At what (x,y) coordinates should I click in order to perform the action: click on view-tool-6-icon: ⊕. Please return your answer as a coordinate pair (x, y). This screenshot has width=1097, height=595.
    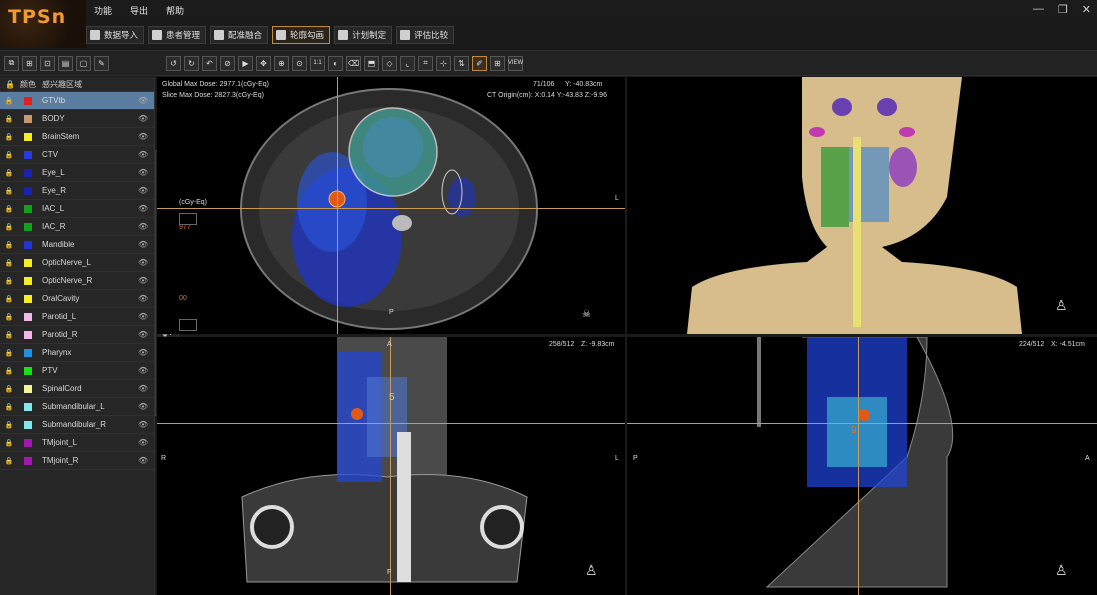
    Looking at the image, I should click on (281, 63).